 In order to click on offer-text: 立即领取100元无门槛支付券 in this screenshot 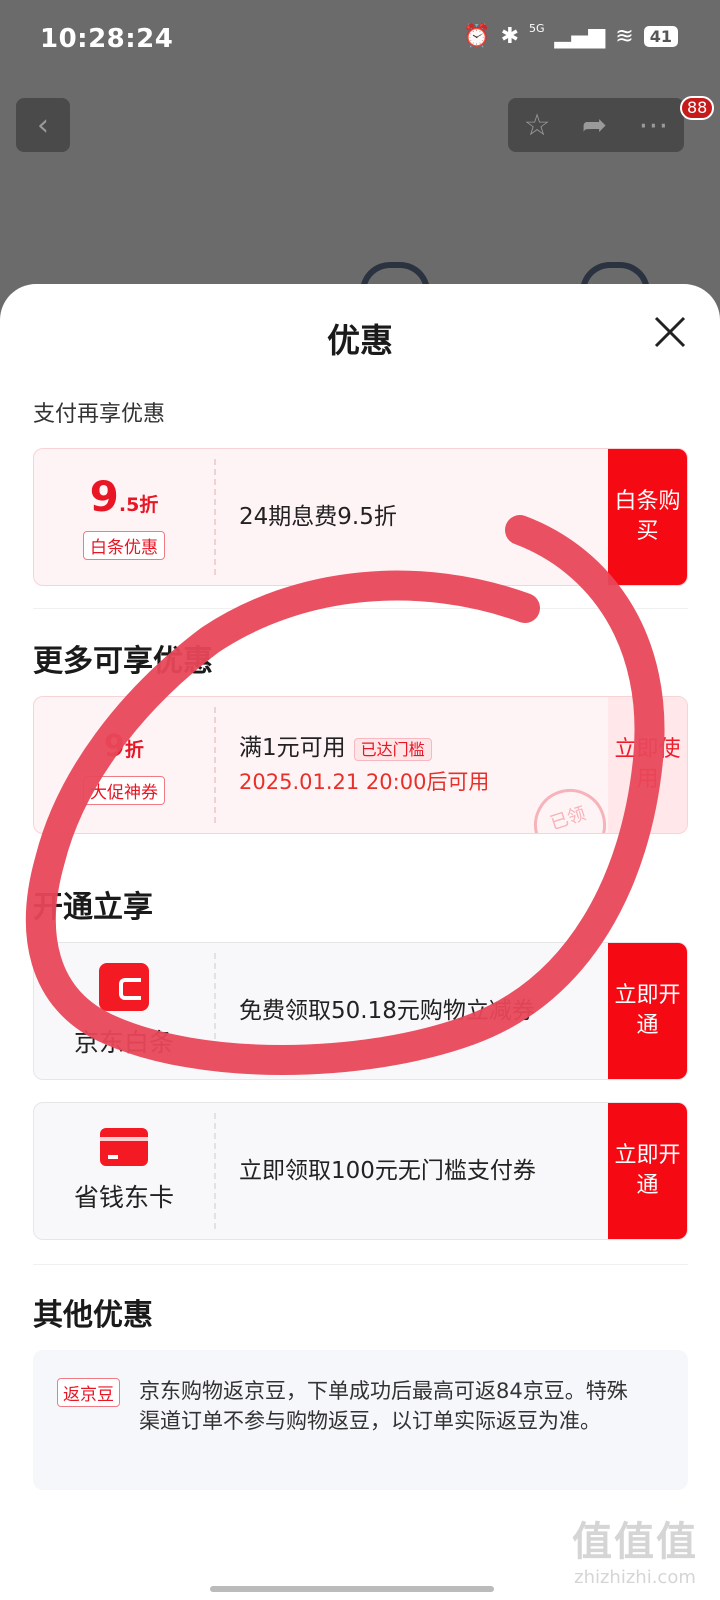, I will do `click(387, 1170)`.